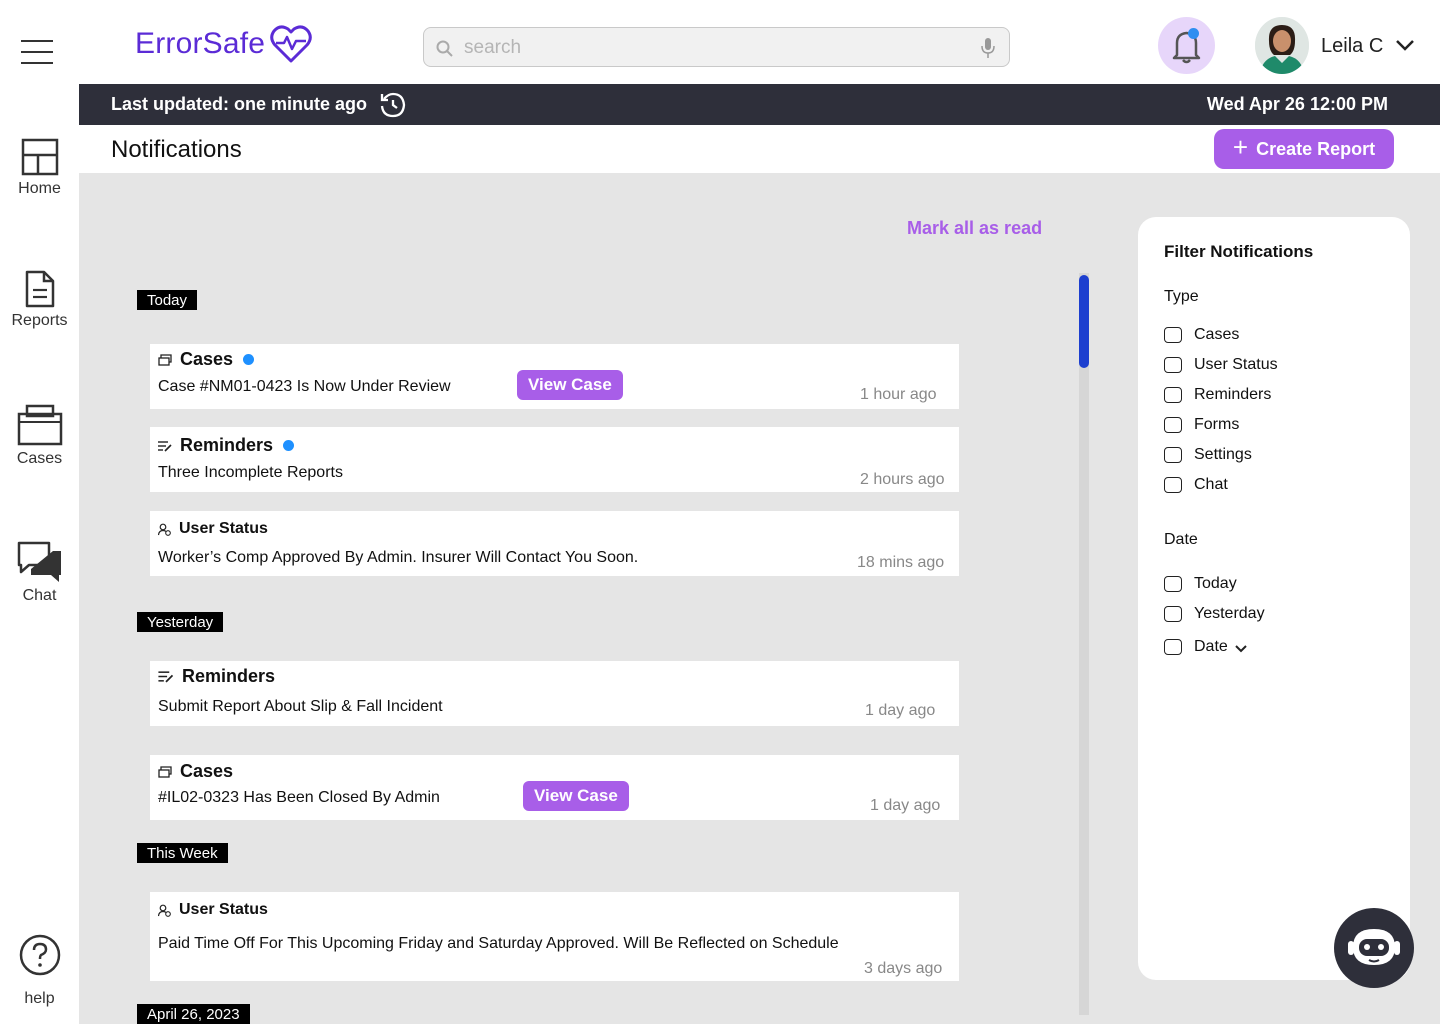  What do you see at coordinates (37, 53) in the screenshot?
I see `menu-icon` at bounding box center [37, 53].